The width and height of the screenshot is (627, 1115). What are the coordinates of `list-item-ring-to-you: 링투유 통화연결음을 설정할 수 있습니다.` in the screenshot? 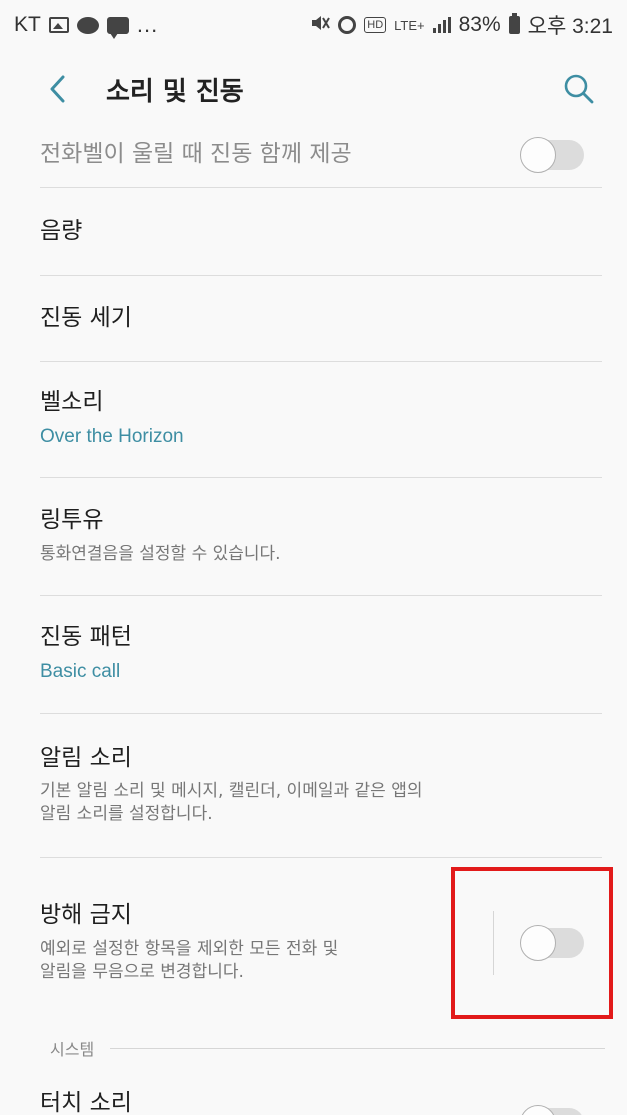 It's located at (321, 537).